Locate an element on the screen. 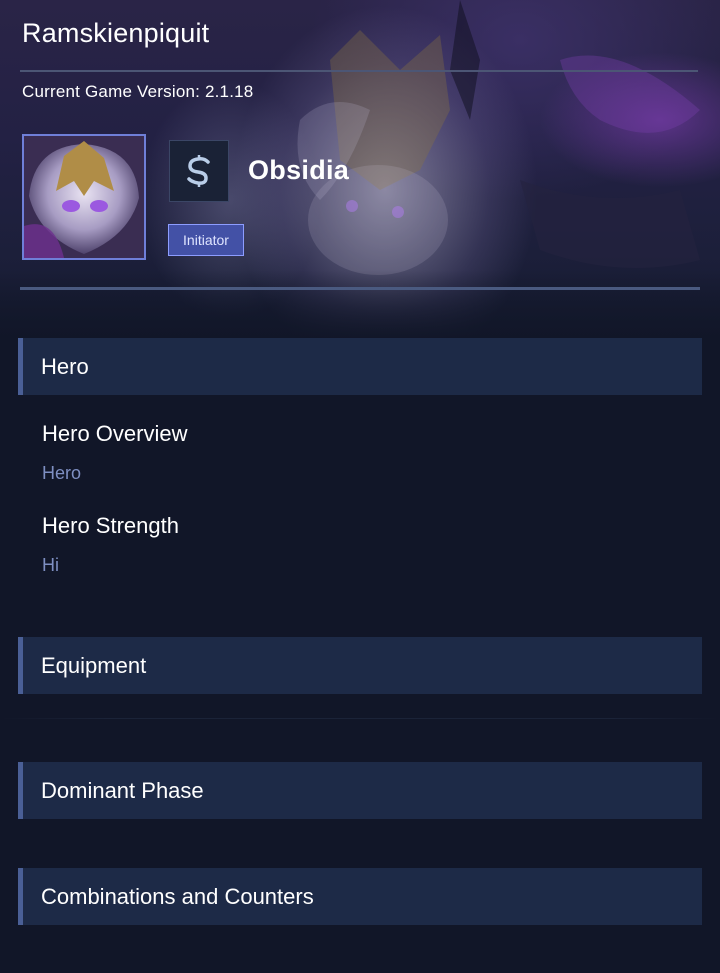 Image resolution: width=720 pixels, height=973 pixels. section-header-hero: Hero is located at coordinates (360, 366).